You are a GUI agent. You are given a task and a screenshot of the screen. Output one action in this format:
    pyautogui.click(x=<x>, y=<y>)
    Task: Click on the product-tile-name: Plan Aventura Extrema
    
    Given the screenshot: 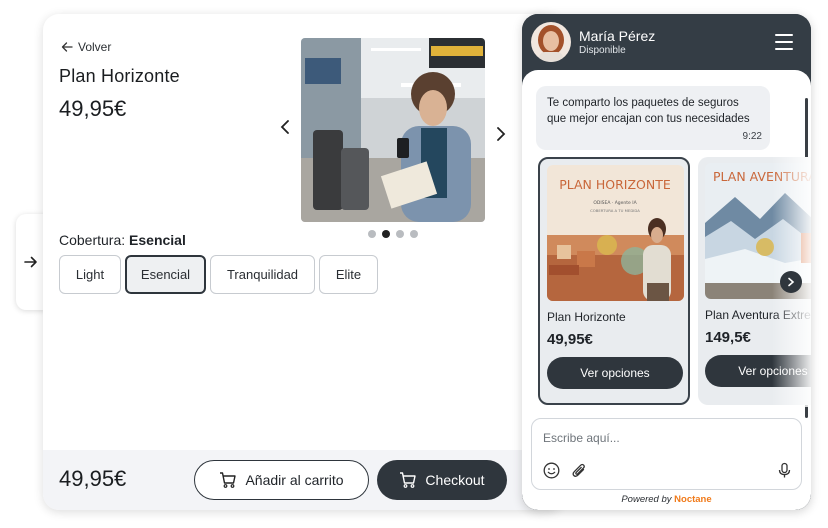 What is the action you would take?
    pyautogui.click(x=758, y=315)
    